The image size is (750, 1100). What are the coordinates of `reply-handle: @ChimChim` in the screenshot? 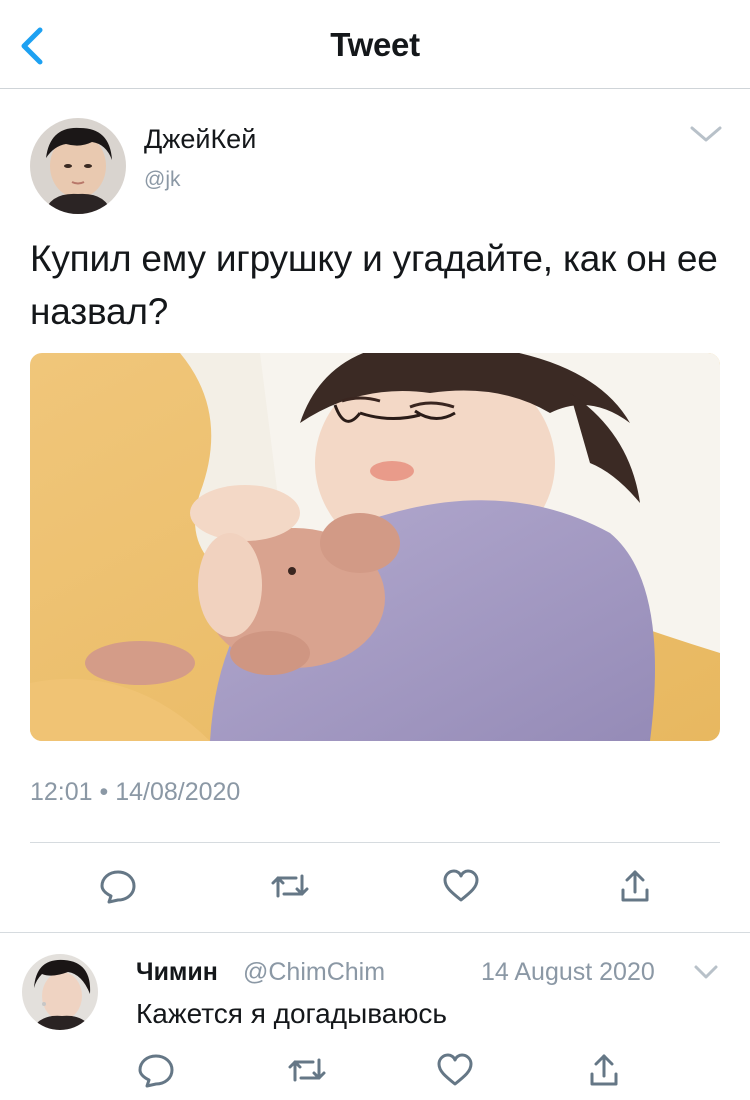 It's located at (314, 972).